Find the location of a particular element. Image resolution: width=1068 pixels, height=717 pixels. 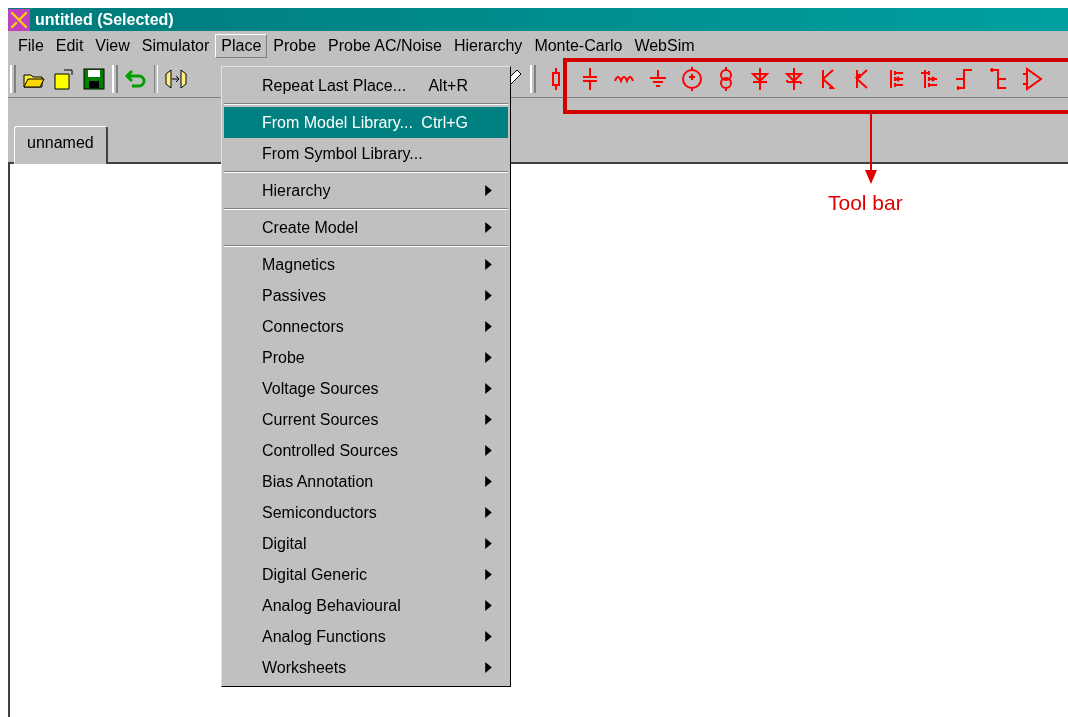

save-icon is located at coordinates (94, 79).